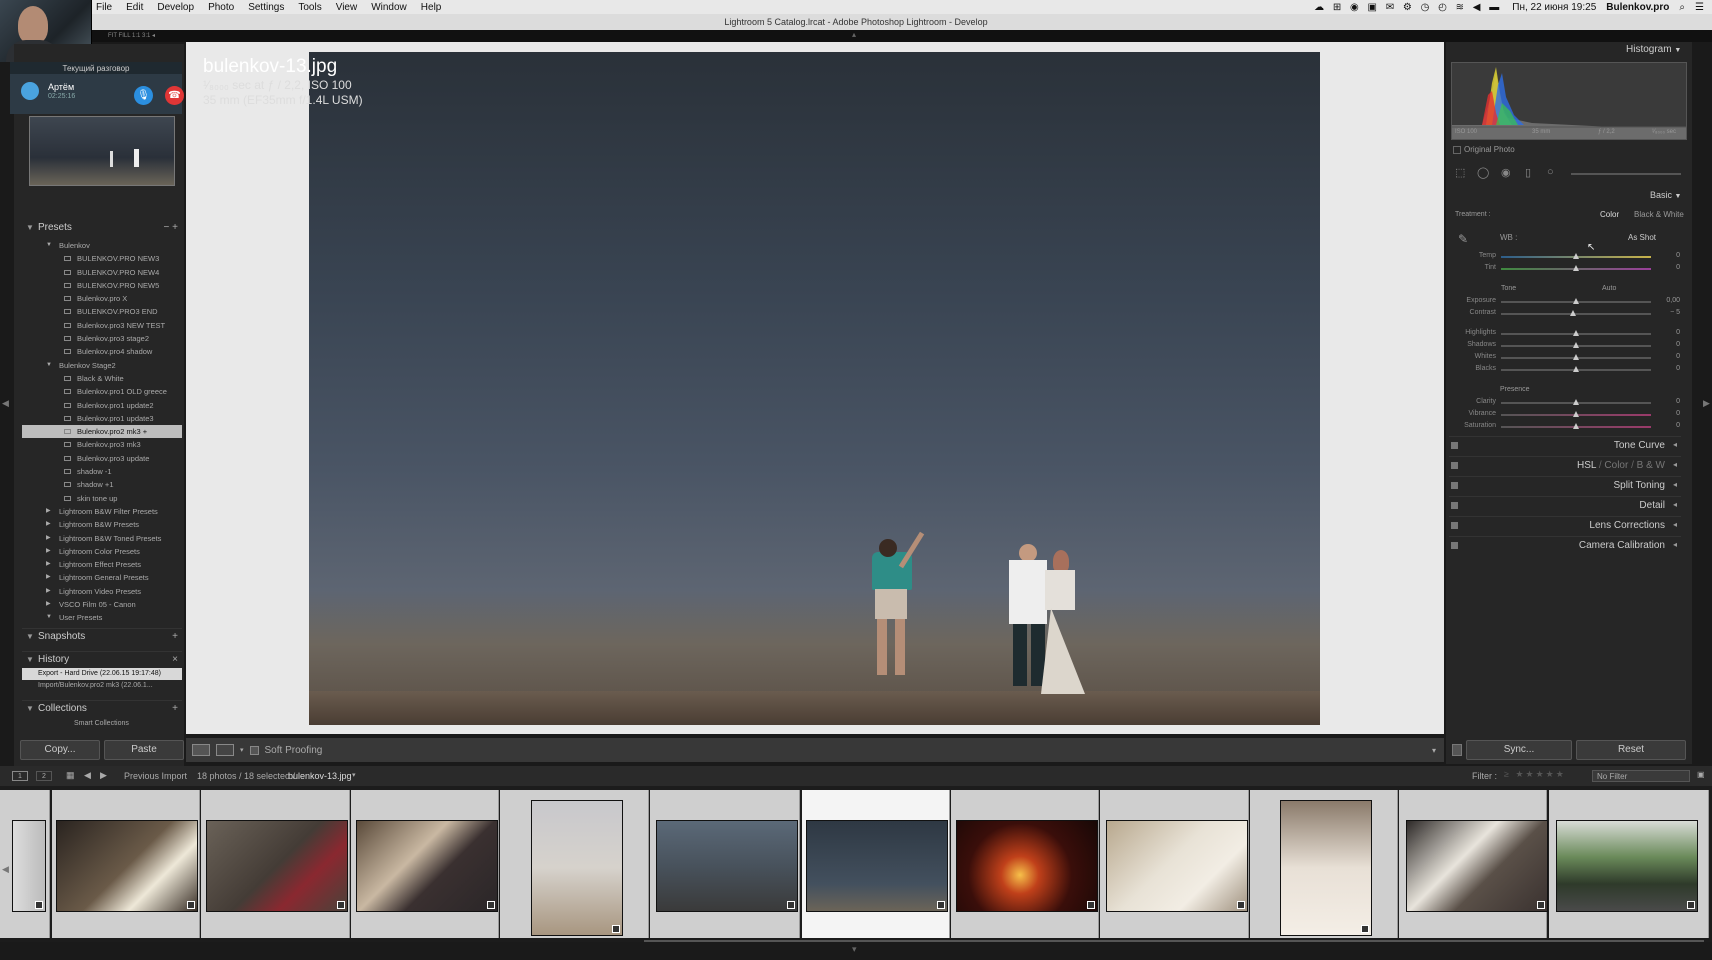 Image resolution: width=1712 pixels, height=960 pixels. Describe the element at coordinates (102, 511) in the screenshot. I see `preset-folder: ▶ Lightroom B&W Filter Presets` at that location.